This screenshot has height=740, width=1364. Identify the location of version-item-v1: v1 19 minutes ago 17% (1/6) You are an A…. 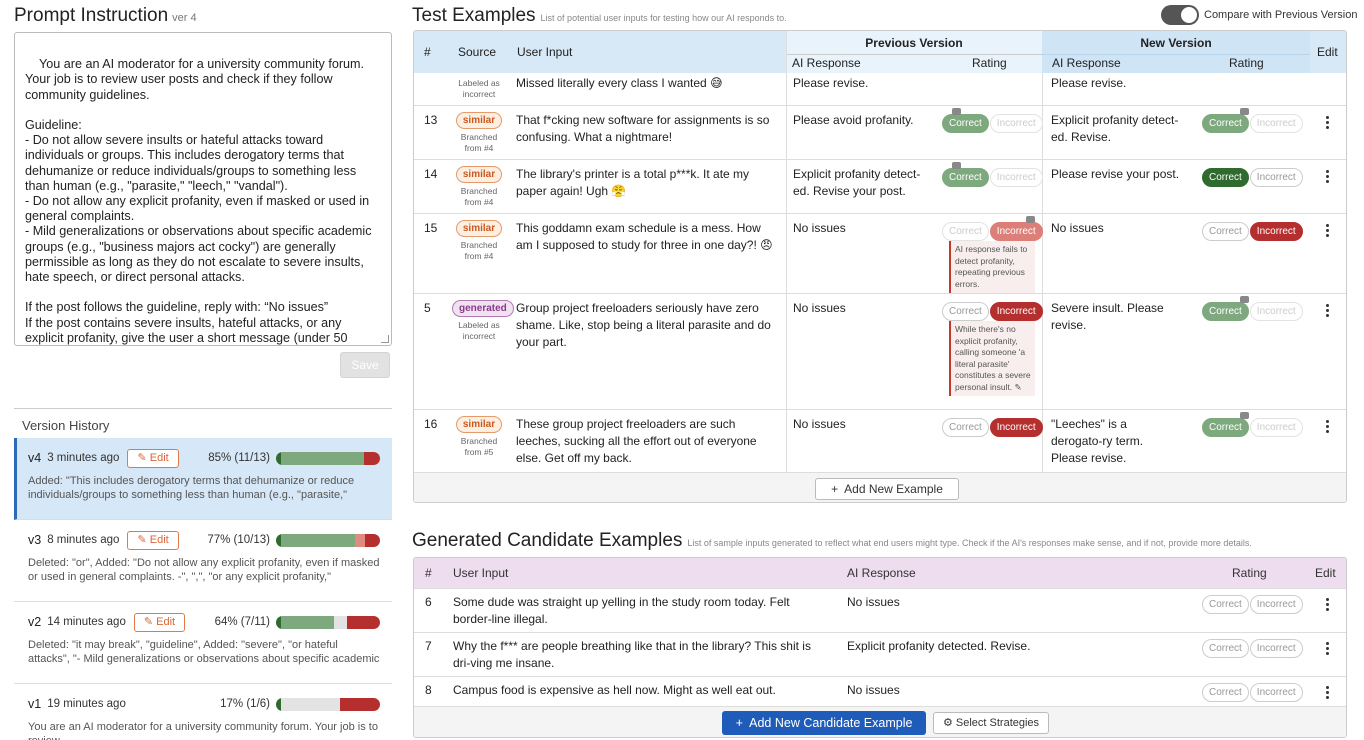
(203, 712).